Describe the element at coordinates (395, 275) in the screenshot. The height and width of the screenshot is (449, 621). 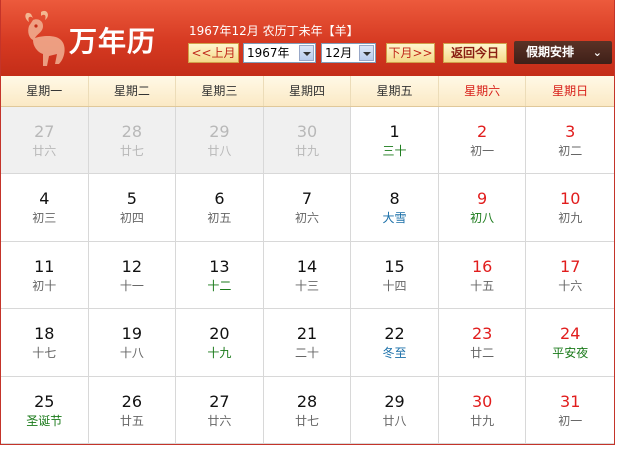
I see `day-cell: 15 十四` at that location.